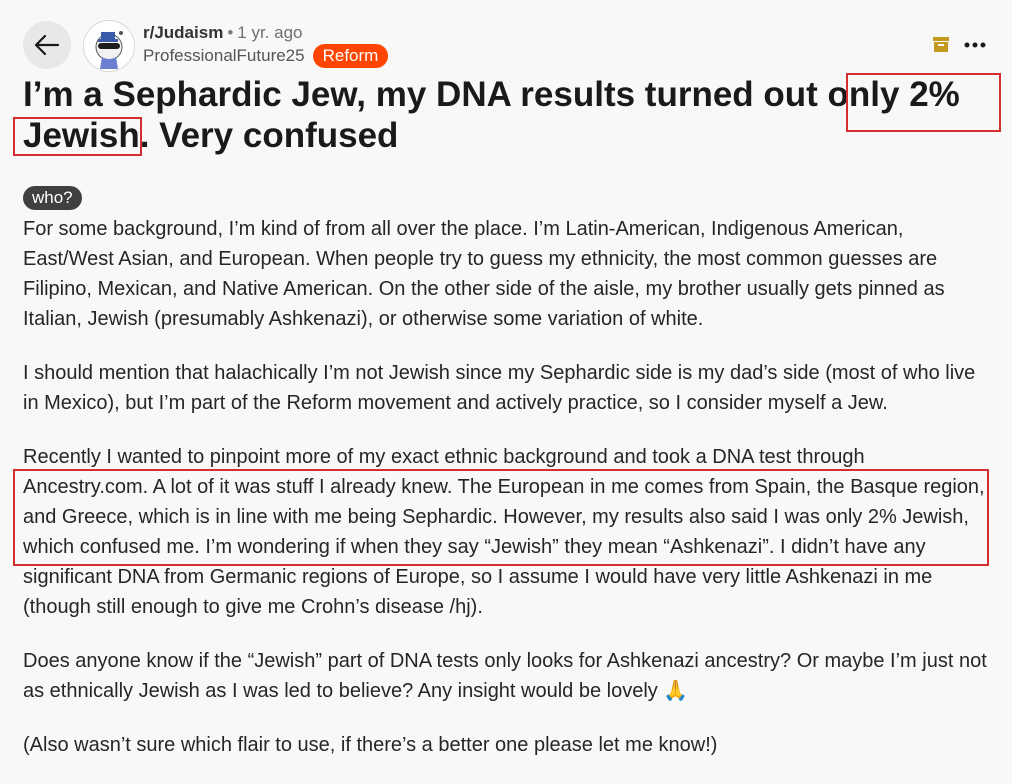 The image size is (1012, 784). I want to click on title-highlight-only-2: only 2%, so click(893, 94).